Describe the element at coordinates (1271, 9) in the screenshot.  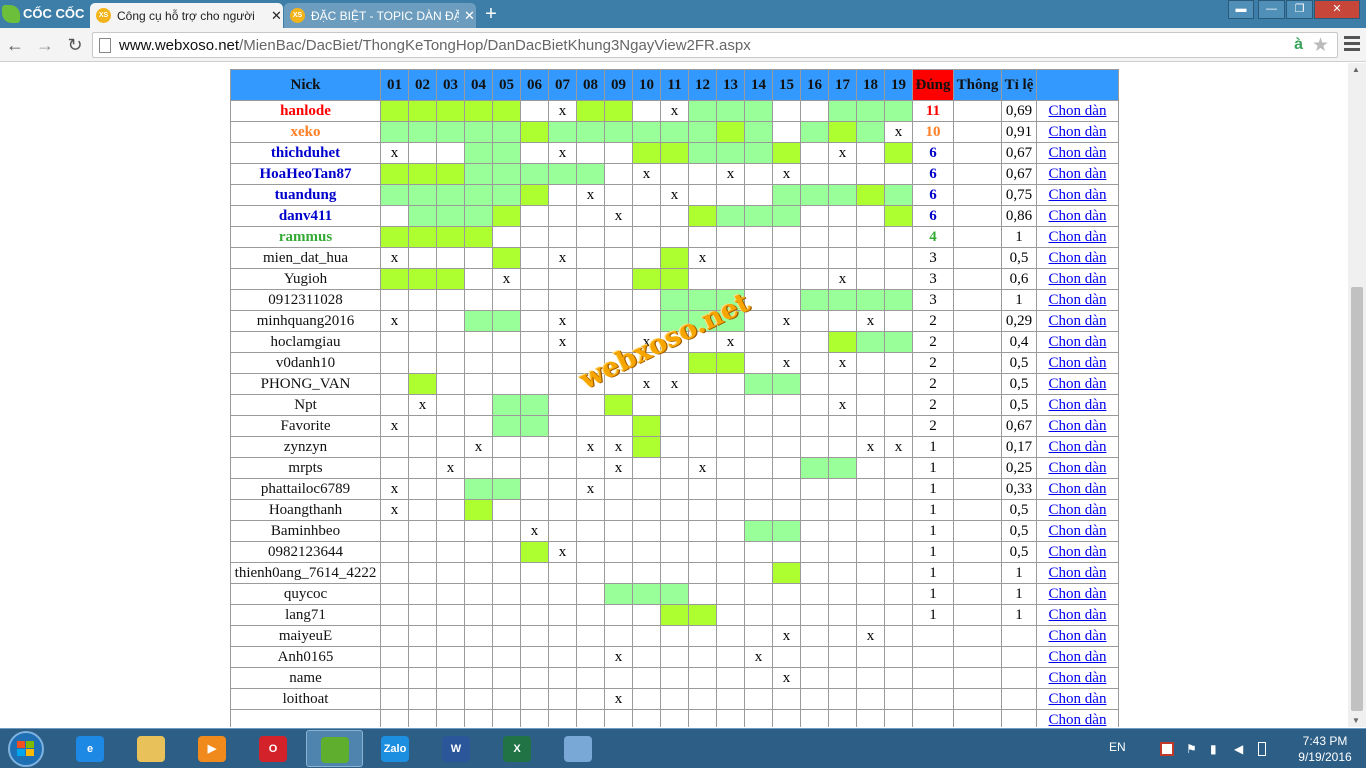
I see `minimize-button: —` at that location.